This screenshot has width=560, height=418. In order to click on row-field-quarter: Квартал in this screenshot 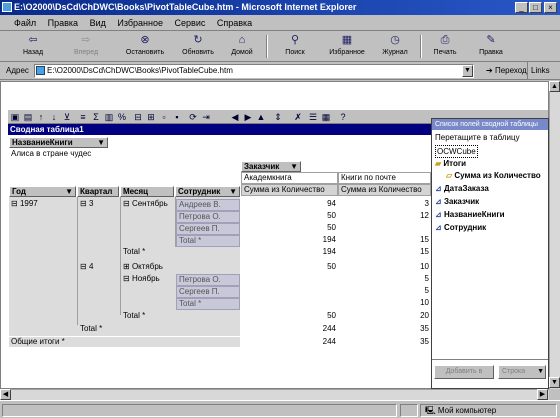, I will do `click(98, 191)`.